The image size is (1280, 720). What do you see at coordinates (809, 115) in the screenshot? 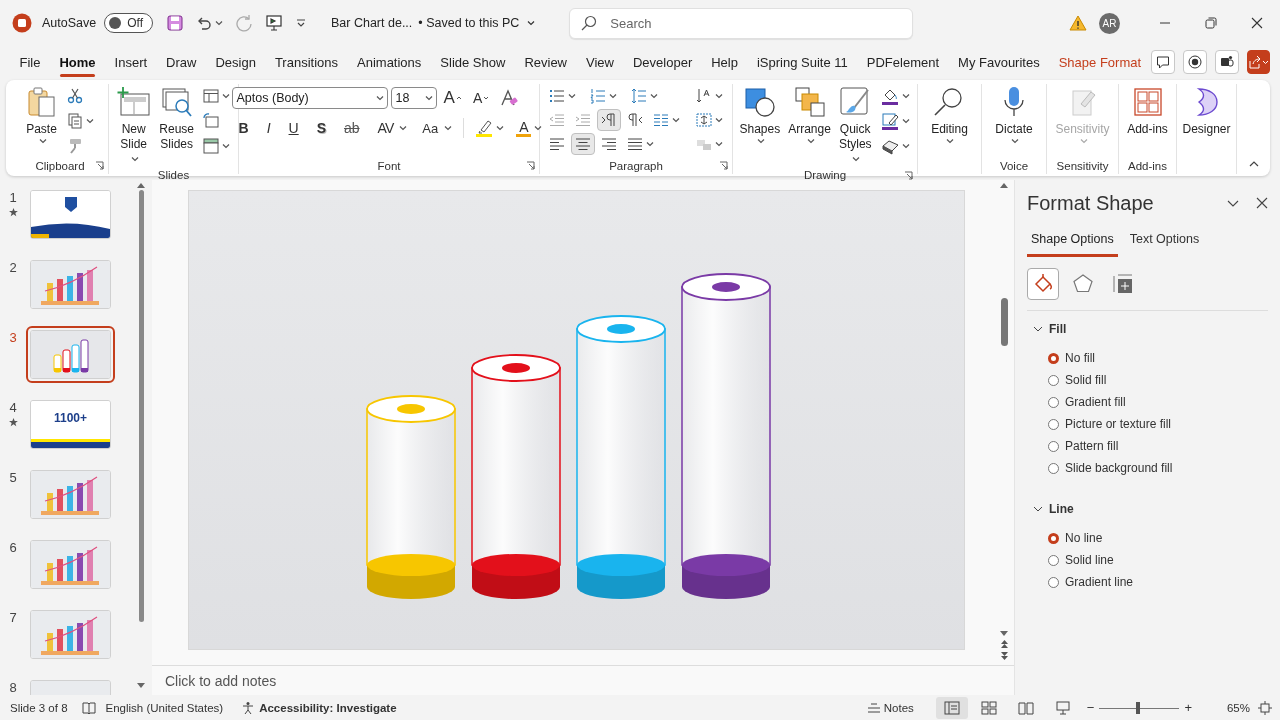
I see `arrange-button: Arrange` at bounding box center [809, 115].